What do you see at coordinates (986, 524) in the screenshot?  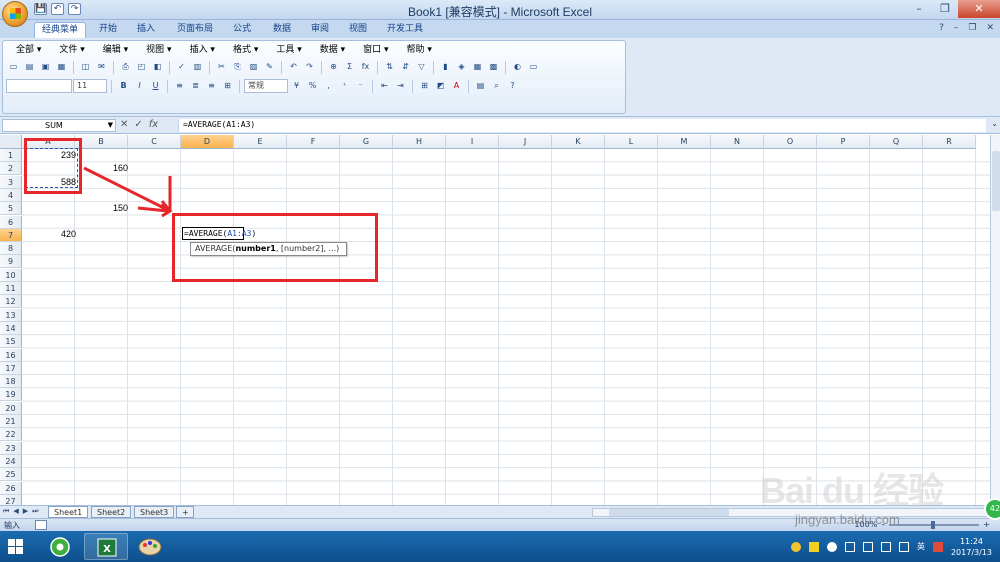 I see `zoom-in-icon: +` at bounding box center [986, 524].